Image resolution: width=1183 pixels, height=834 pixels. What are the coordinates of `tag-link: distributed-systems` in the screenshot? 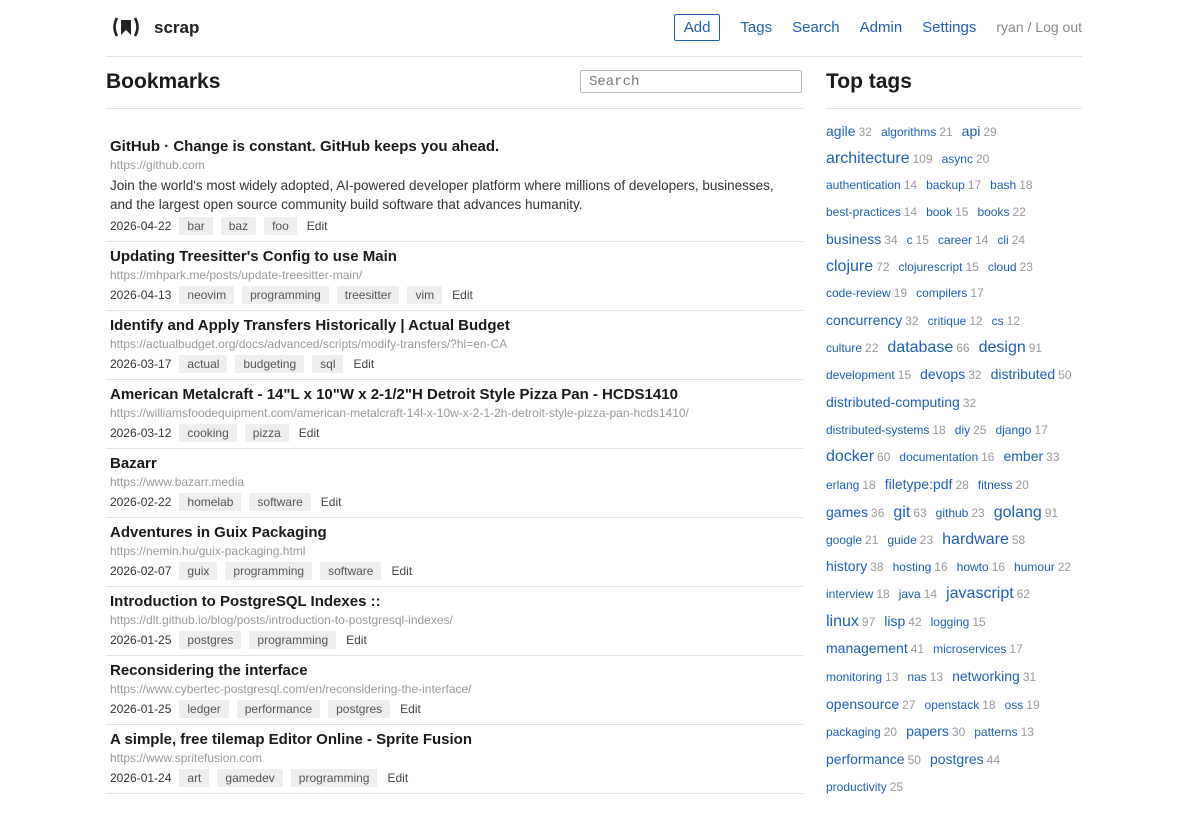 It's located at (877, 430).